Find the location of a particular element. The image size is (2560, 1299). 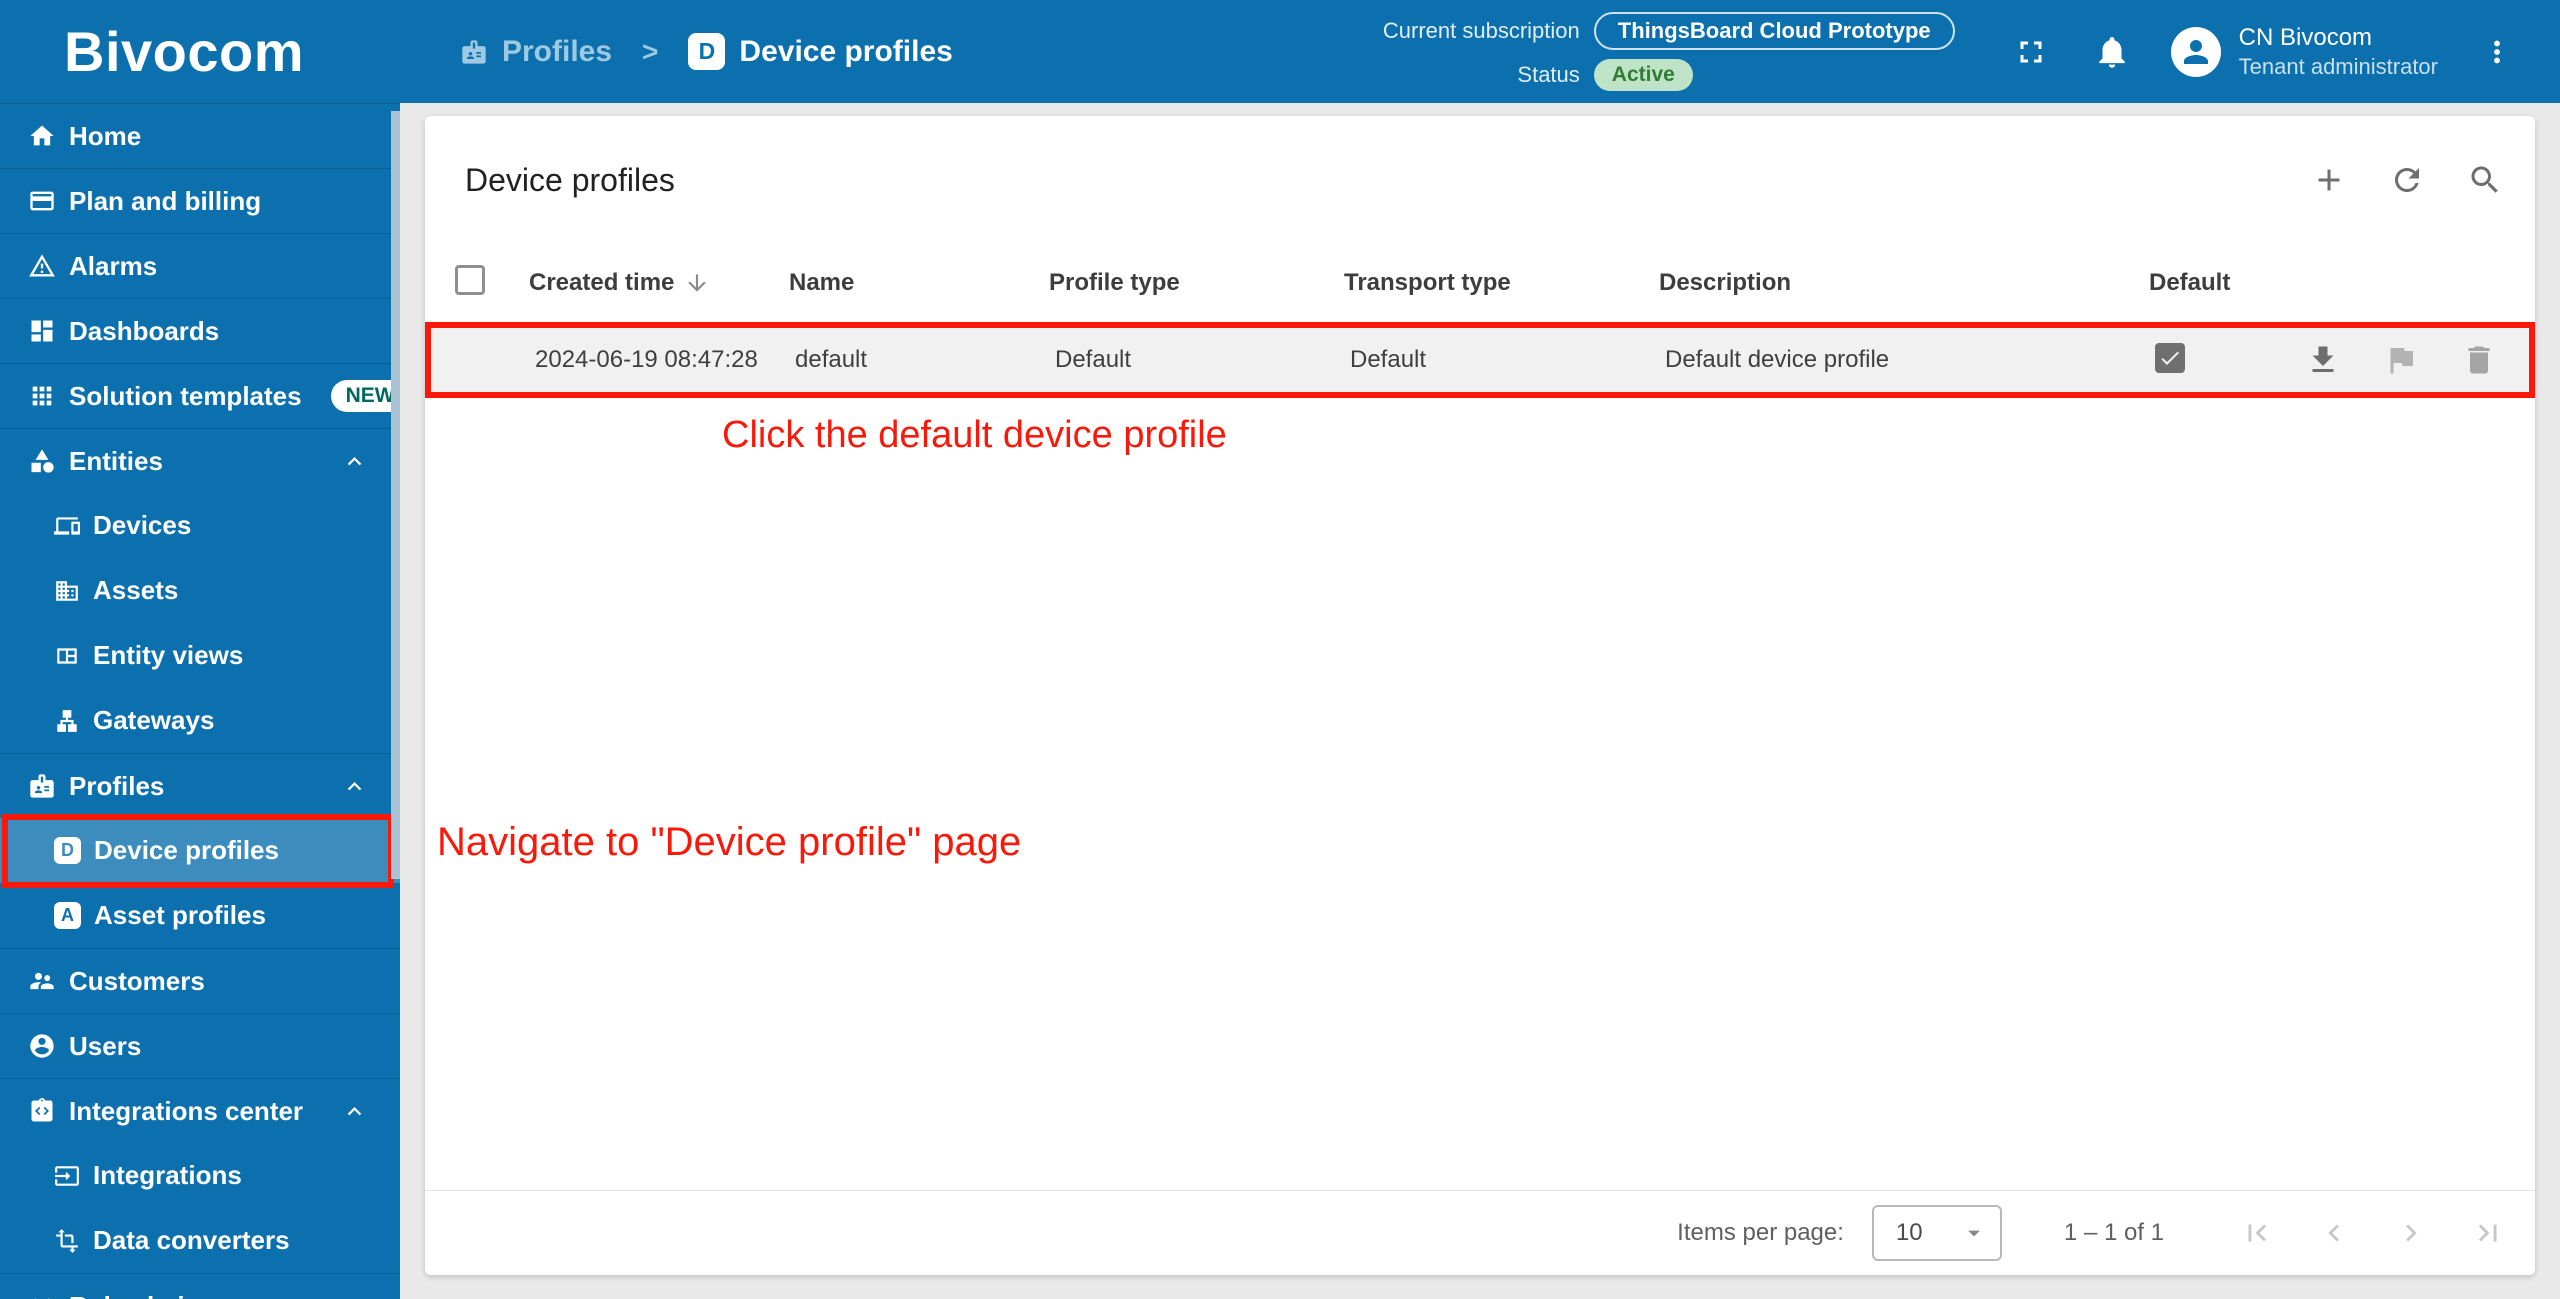

more-menu-button is located at coordinates (2497, 52).